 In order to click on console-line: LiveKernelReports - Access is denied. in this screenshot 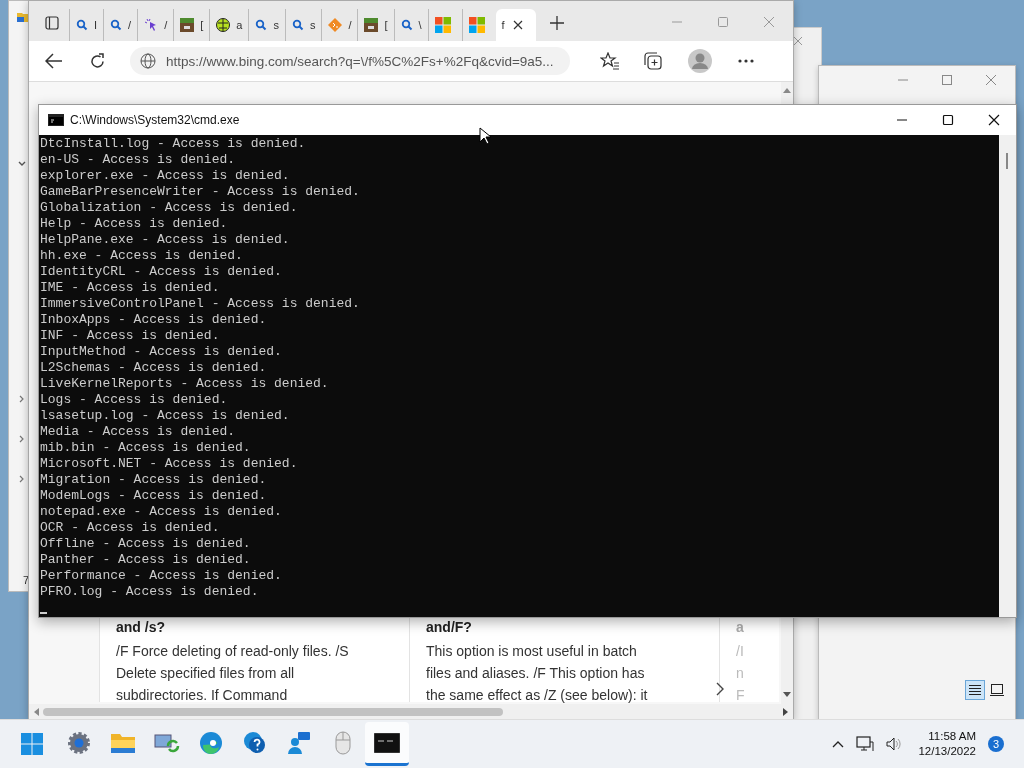, I will do `click(185, 384)`.